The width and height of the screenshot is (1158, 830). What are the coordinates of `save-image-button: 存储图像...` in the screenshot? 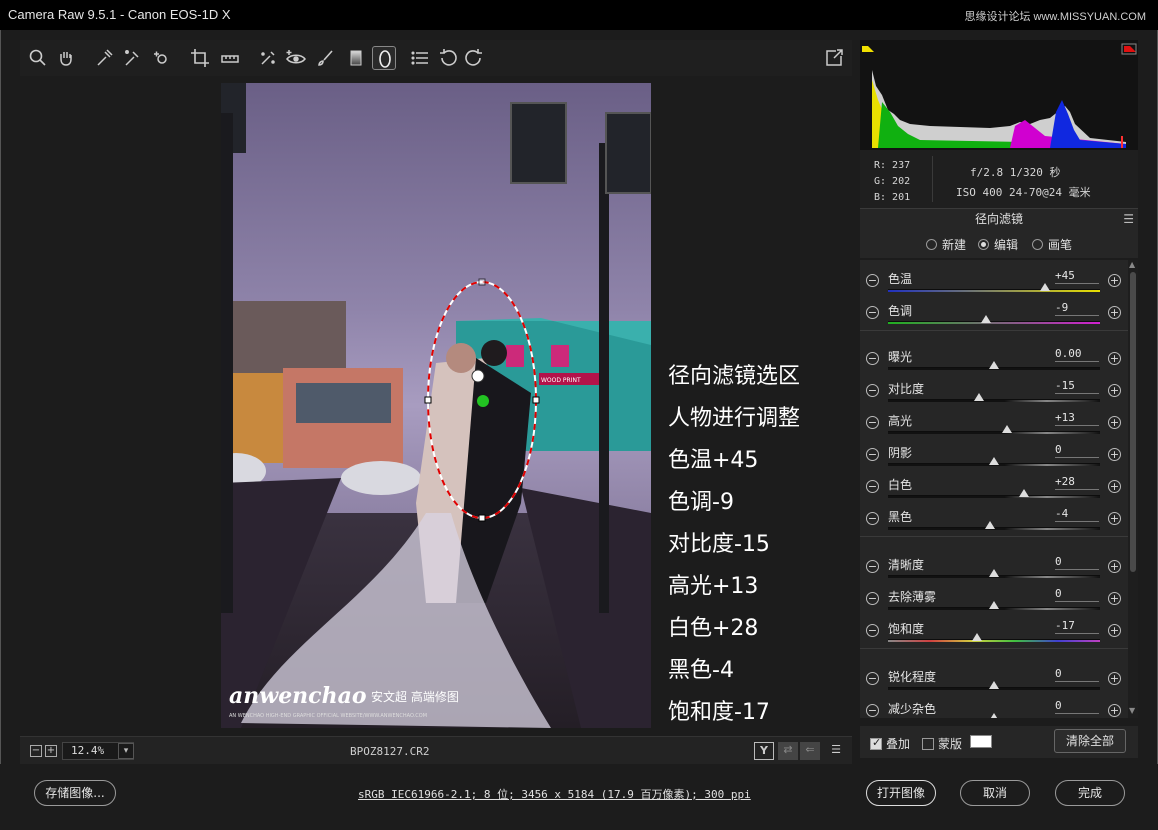 It's located at (75, 793).